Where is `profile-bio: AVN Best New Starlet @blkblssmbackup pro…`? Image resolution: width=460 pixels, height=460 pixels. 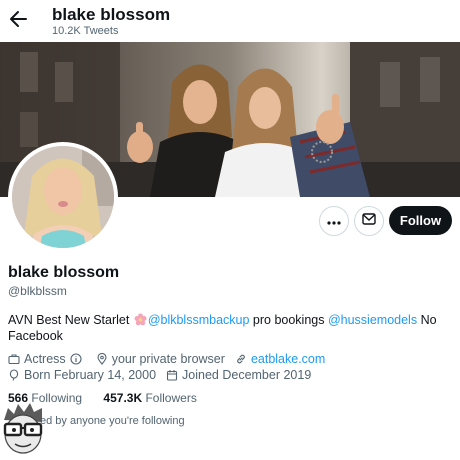 profile-bio: AVN Best New Starlet @blkblssmbackup pro… is located at coordinates (228, 328).